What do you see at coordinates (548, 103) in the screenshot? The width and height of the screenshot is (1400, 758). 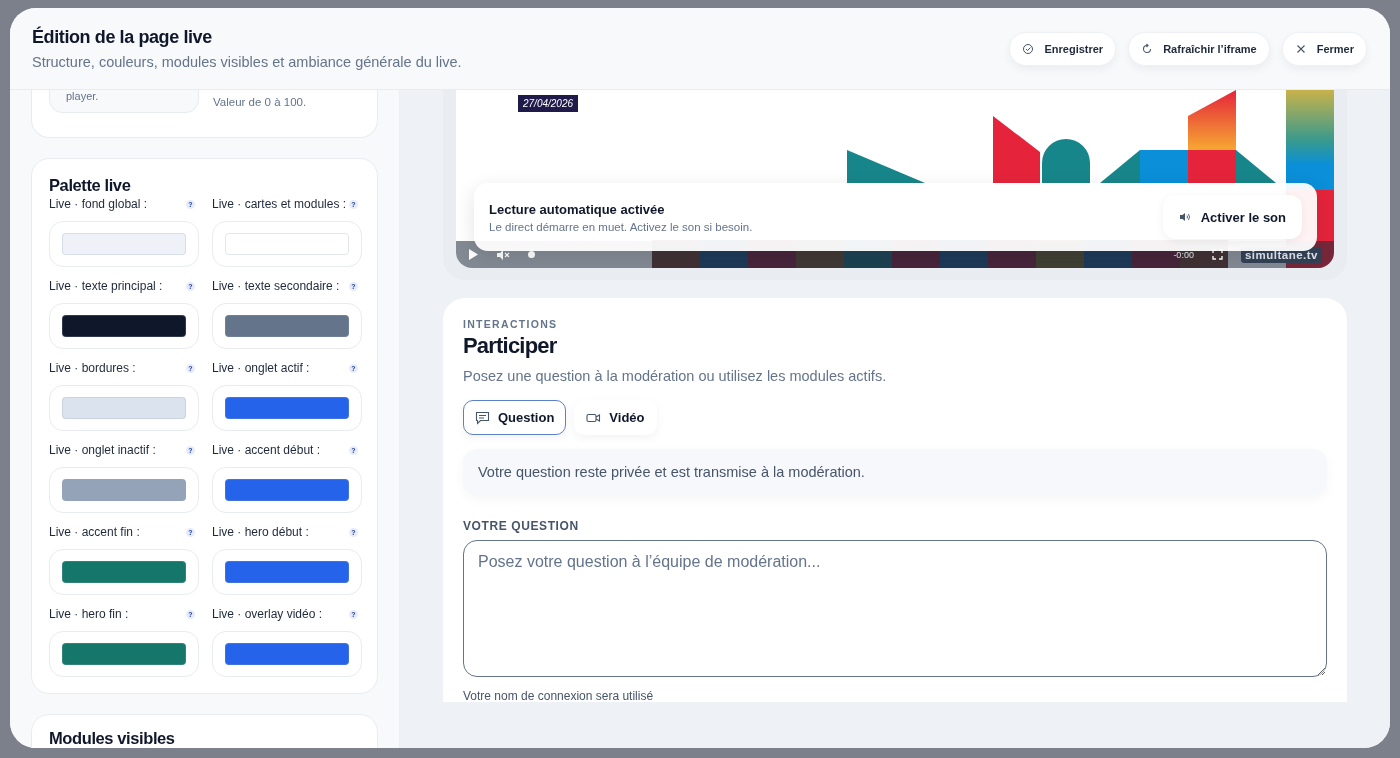 I see `date-badge: 27/04/2026` at bounding box center [548, 103].